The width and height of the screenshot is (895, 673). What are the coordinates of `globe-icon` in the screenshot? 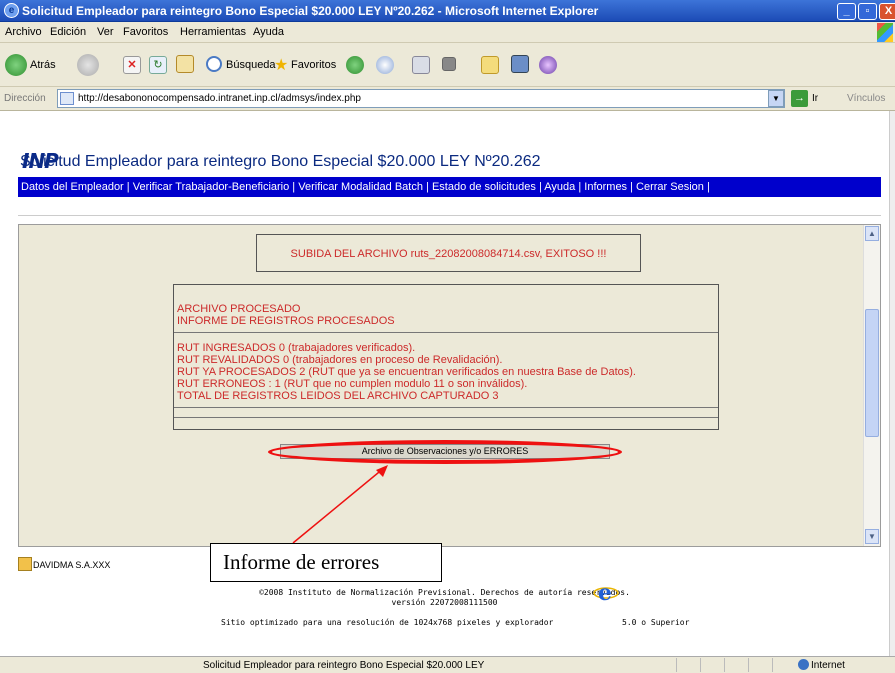 It's located at (803, 664).